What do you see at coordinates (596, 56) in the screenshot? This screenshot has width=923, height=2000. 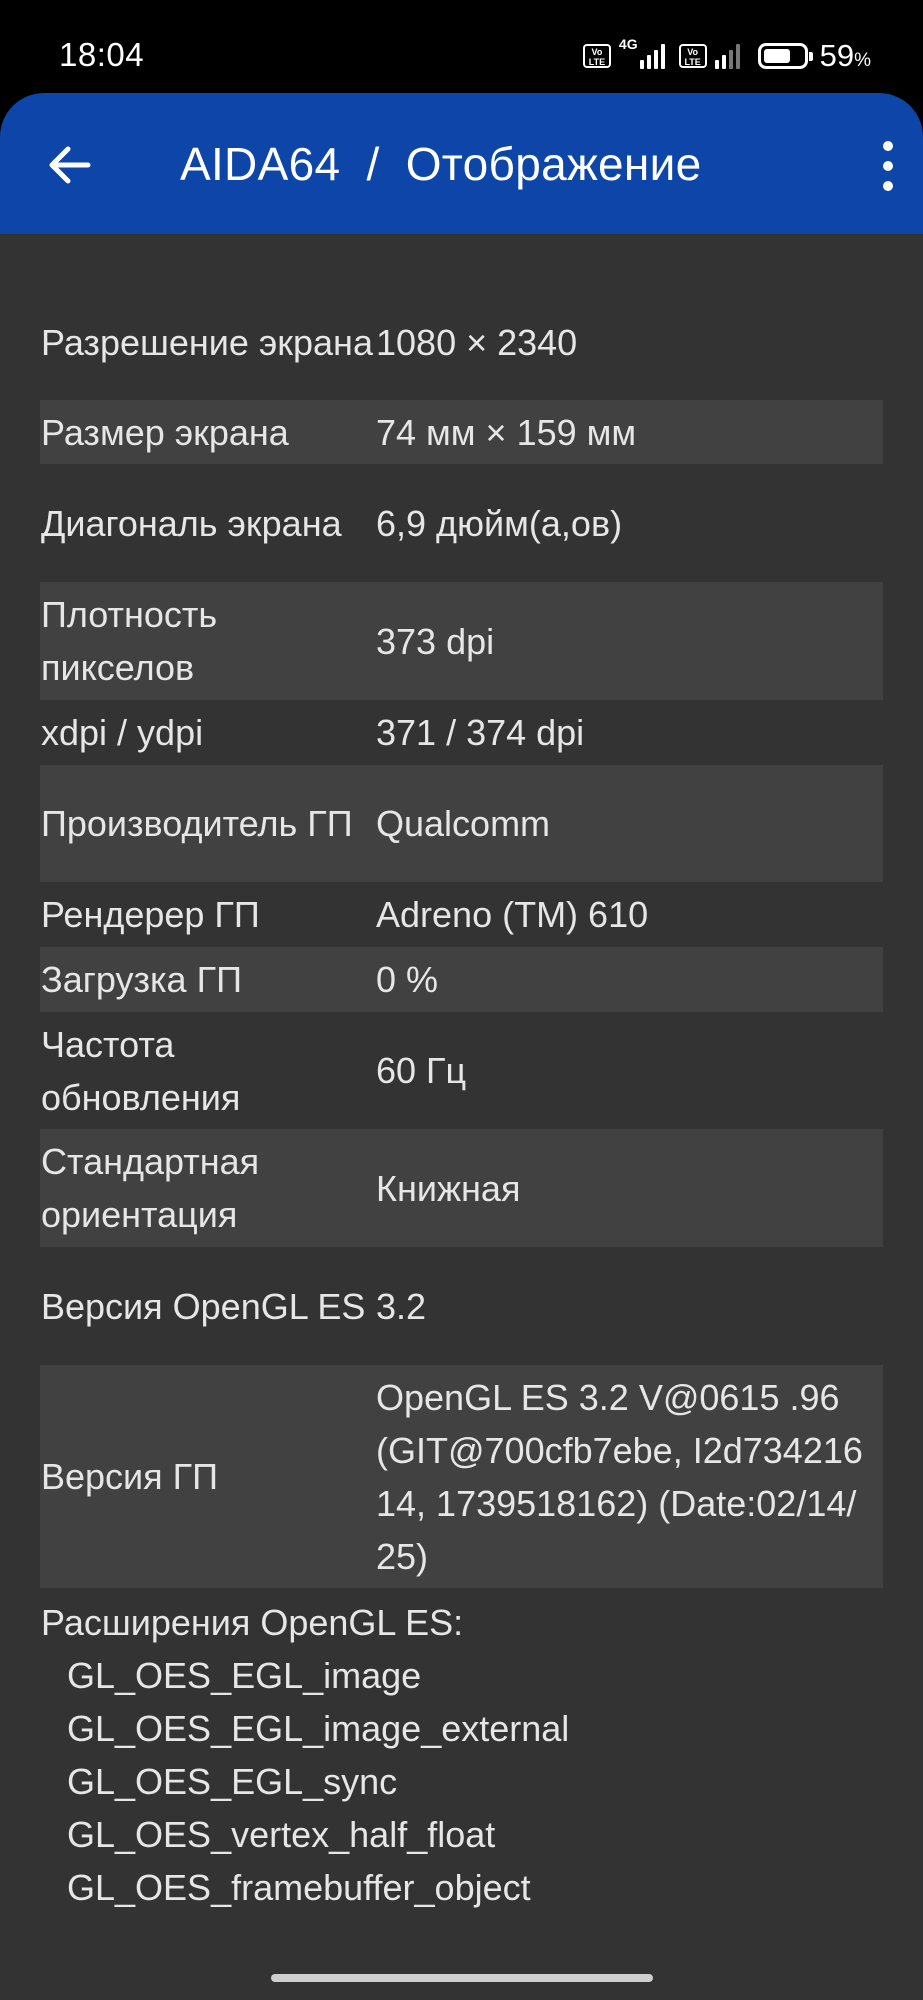 I see `volte-icon: Vo LTE` at bounding box center [596, 56].